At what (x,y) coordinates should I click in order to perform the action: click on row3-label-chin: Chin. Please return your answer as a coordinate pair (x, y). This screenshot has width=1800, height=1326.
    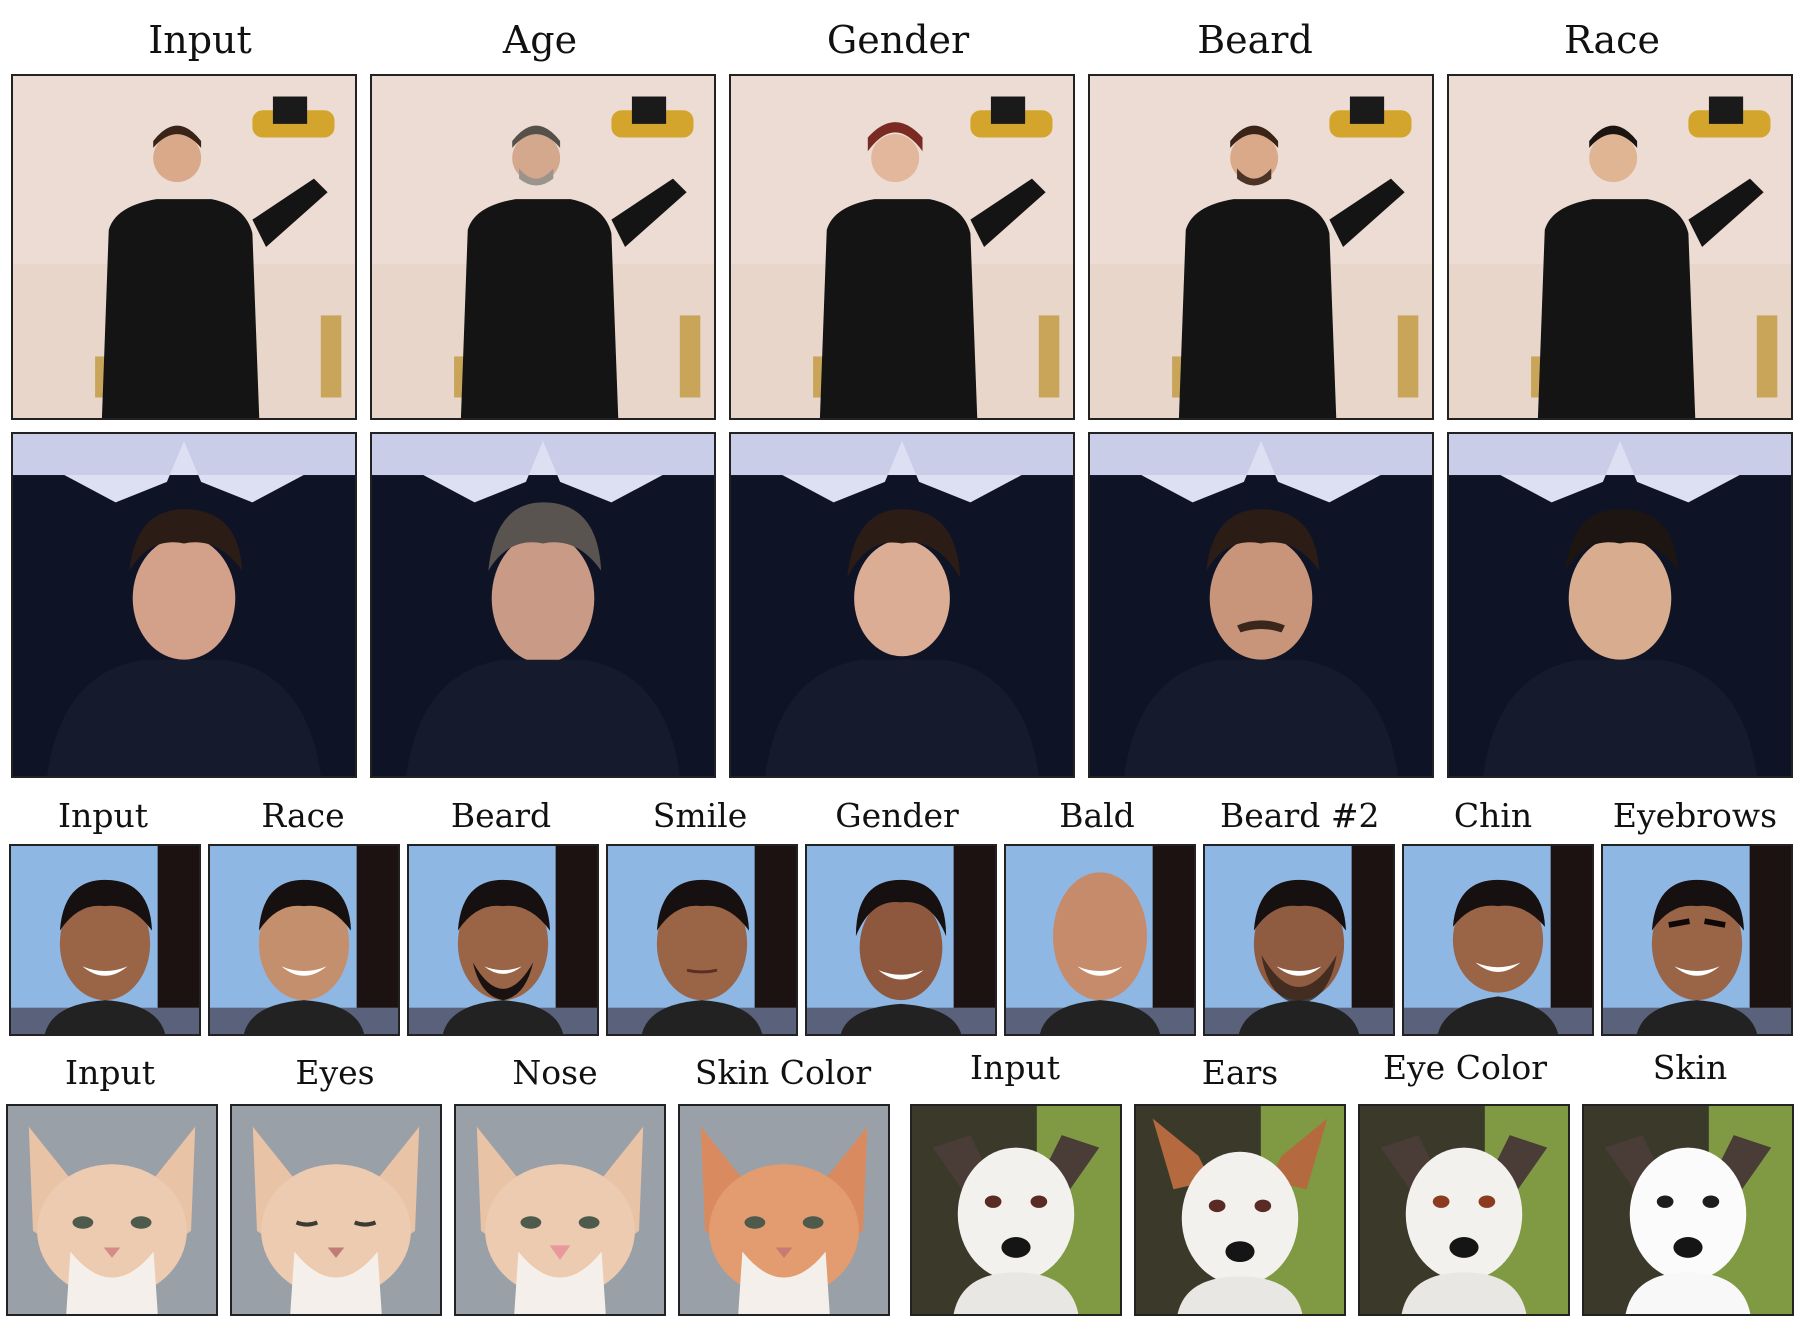
    Looking at the image, I should click on (1493, 815).